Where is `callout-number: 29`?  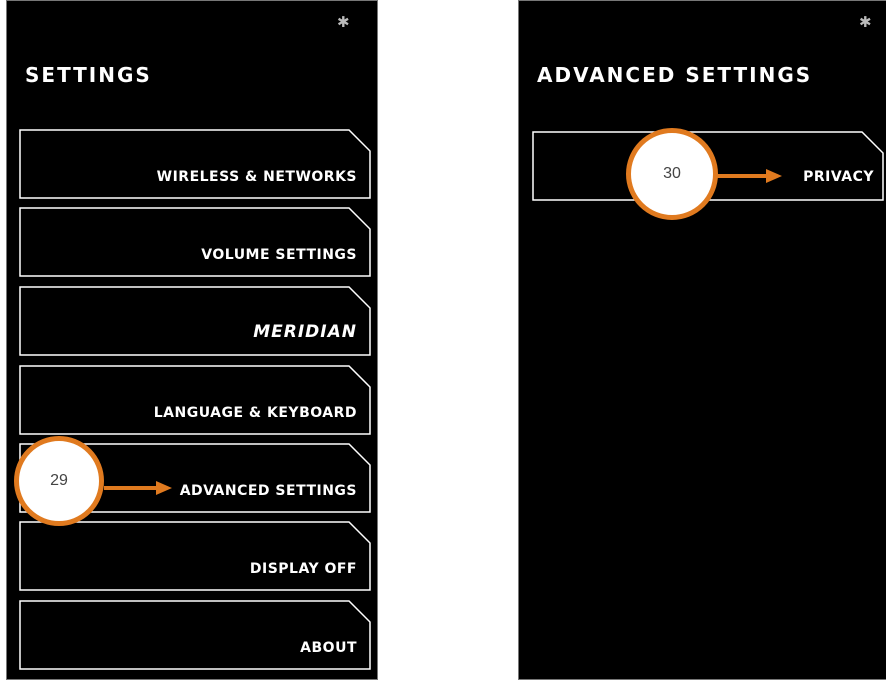
callout-number: 29 is located at coordinates (59, 480).